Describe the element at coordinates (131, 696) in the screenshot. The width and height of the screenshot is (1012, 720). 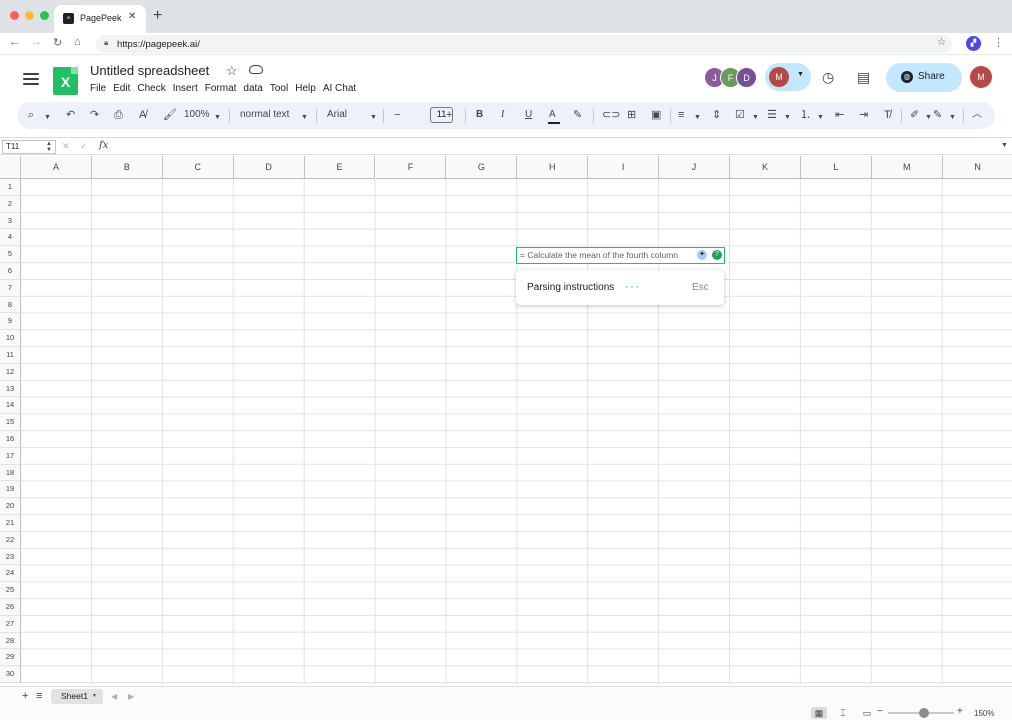
I see `scroll-sheets-right-icon: ▶` at that location.